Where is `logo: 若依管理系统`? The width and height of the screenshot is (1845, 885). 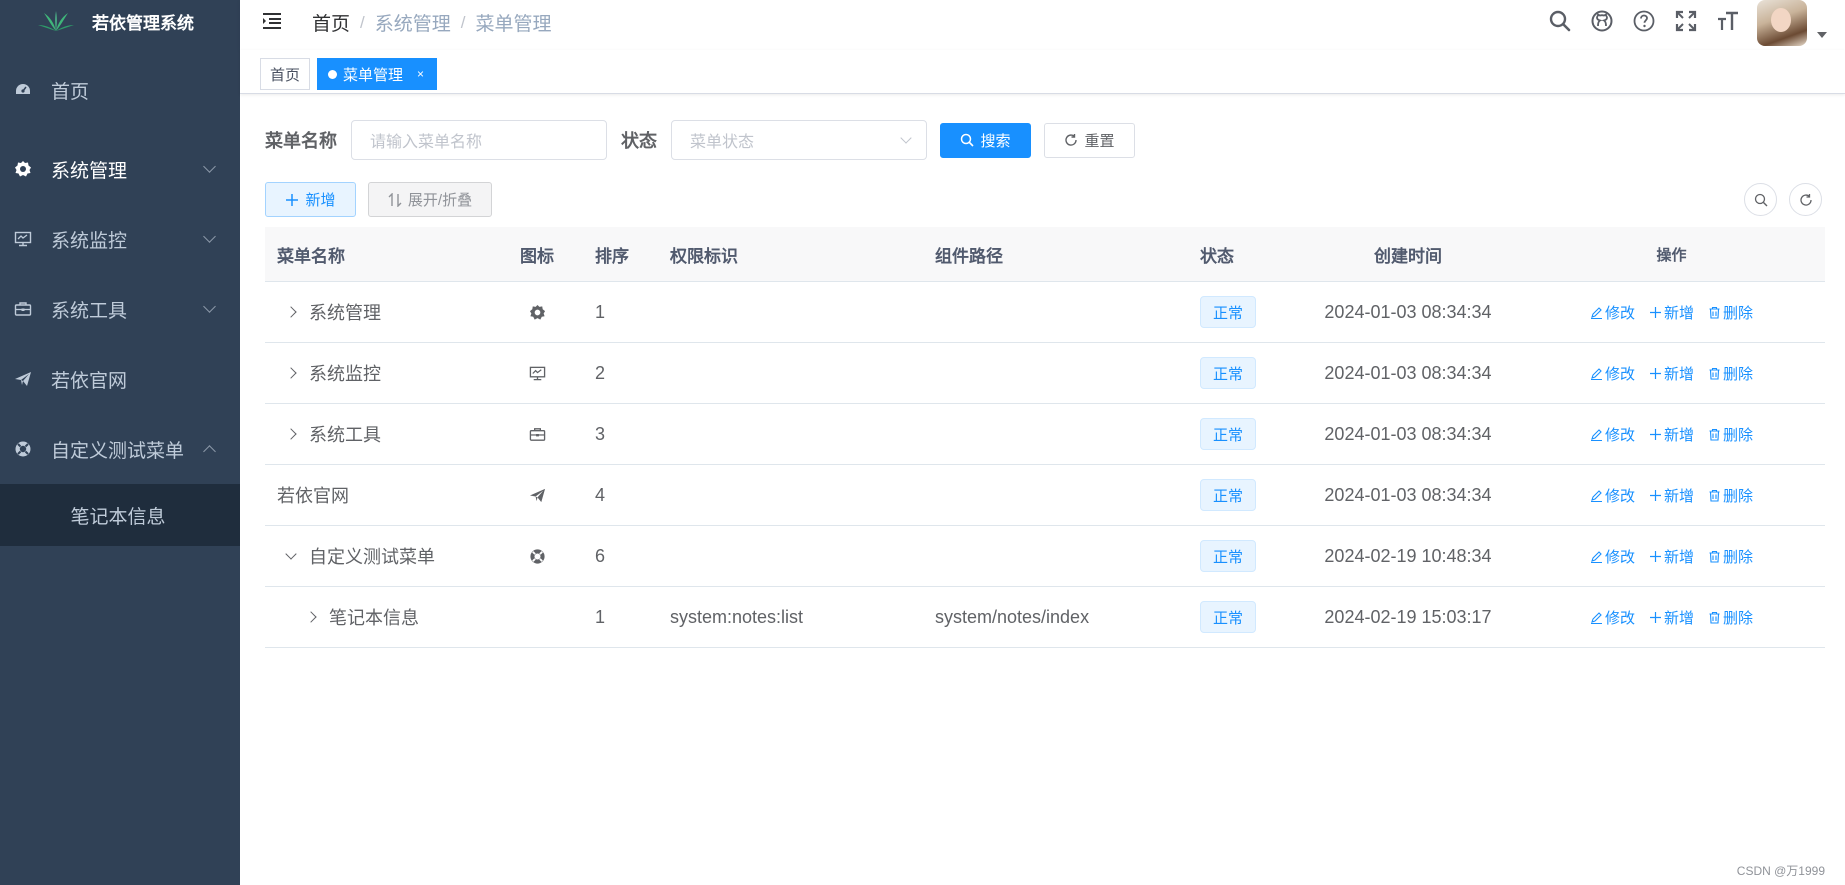
logo: 若依管理系统 is located at coordinates (120, 21).